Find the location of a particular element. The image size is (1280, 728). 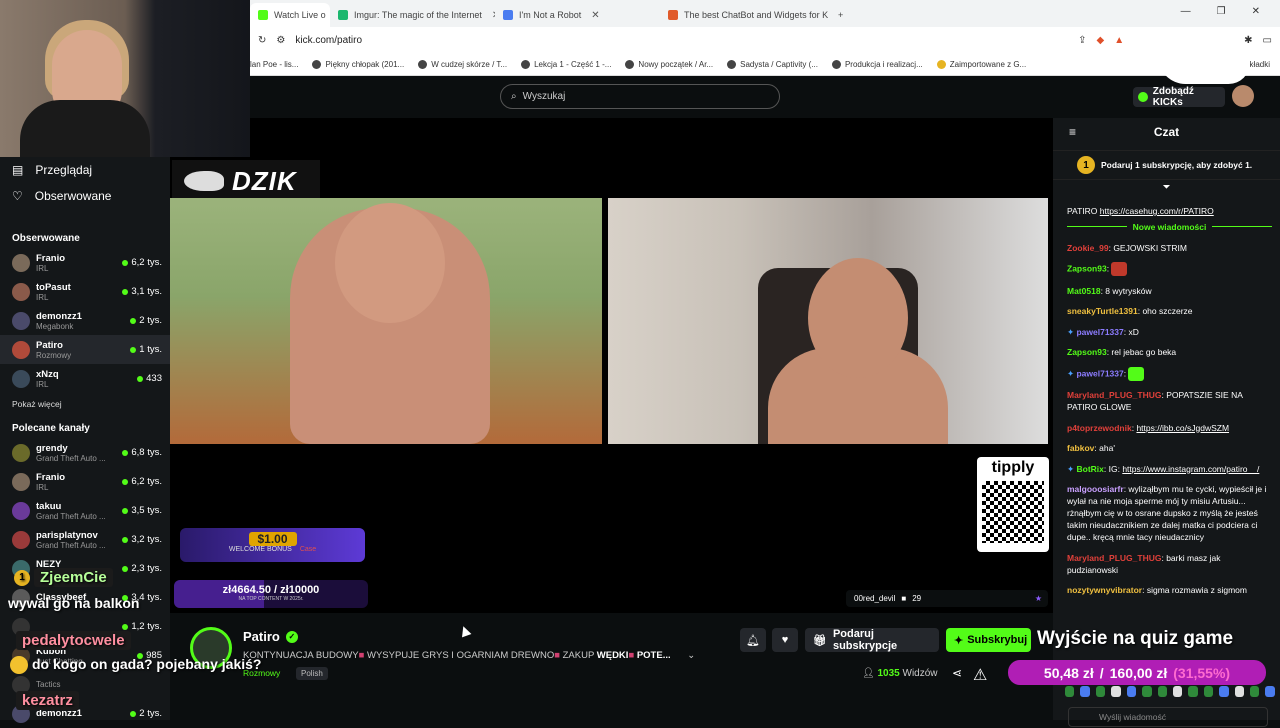

notification-bell-button: 🔔︎ is located at coordinates (753, 640).